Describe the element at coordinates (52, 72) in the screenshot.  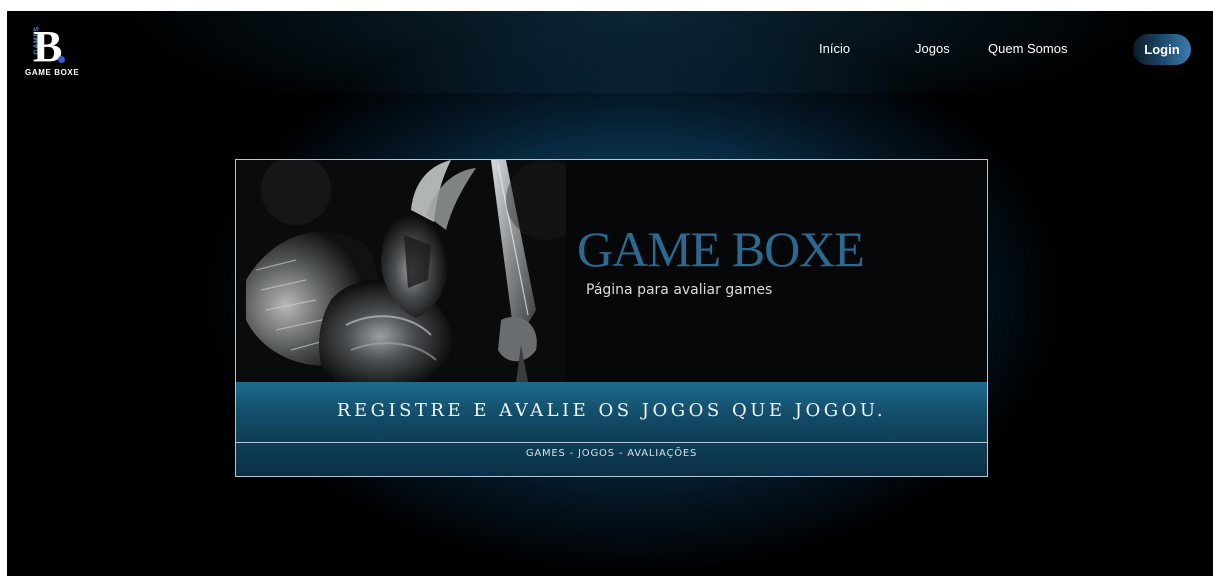
I see `logo-name: GAME BOXE` at that location.